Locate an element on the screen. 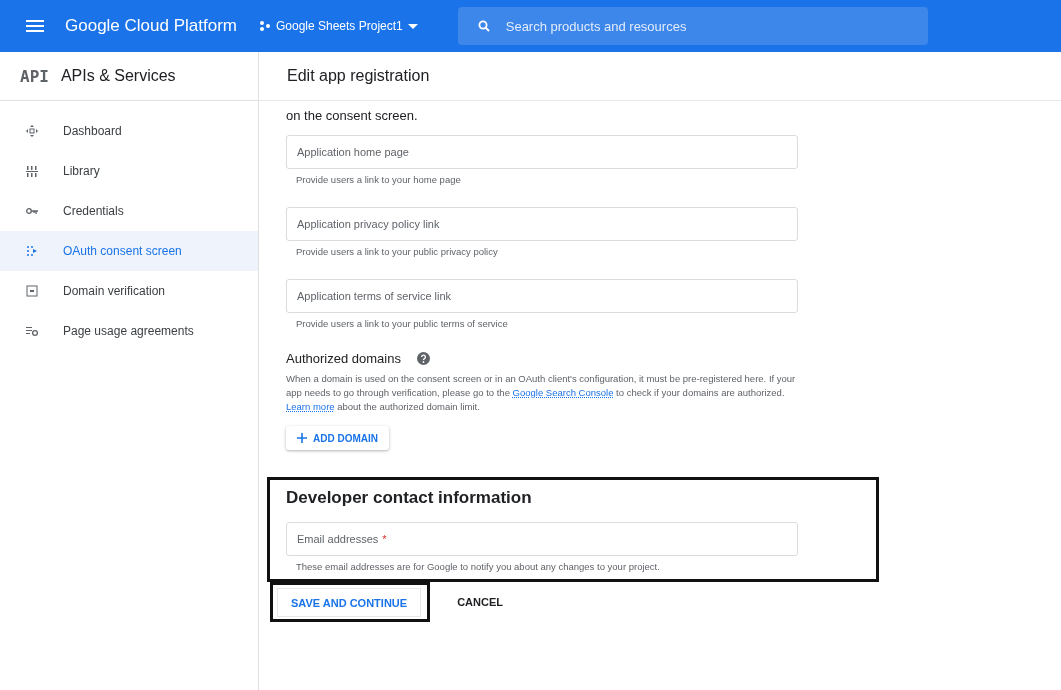 Image resolution: width=1061 pixels, height=690 pixels. text-field: Application home page is located at coordinates (542, 152).